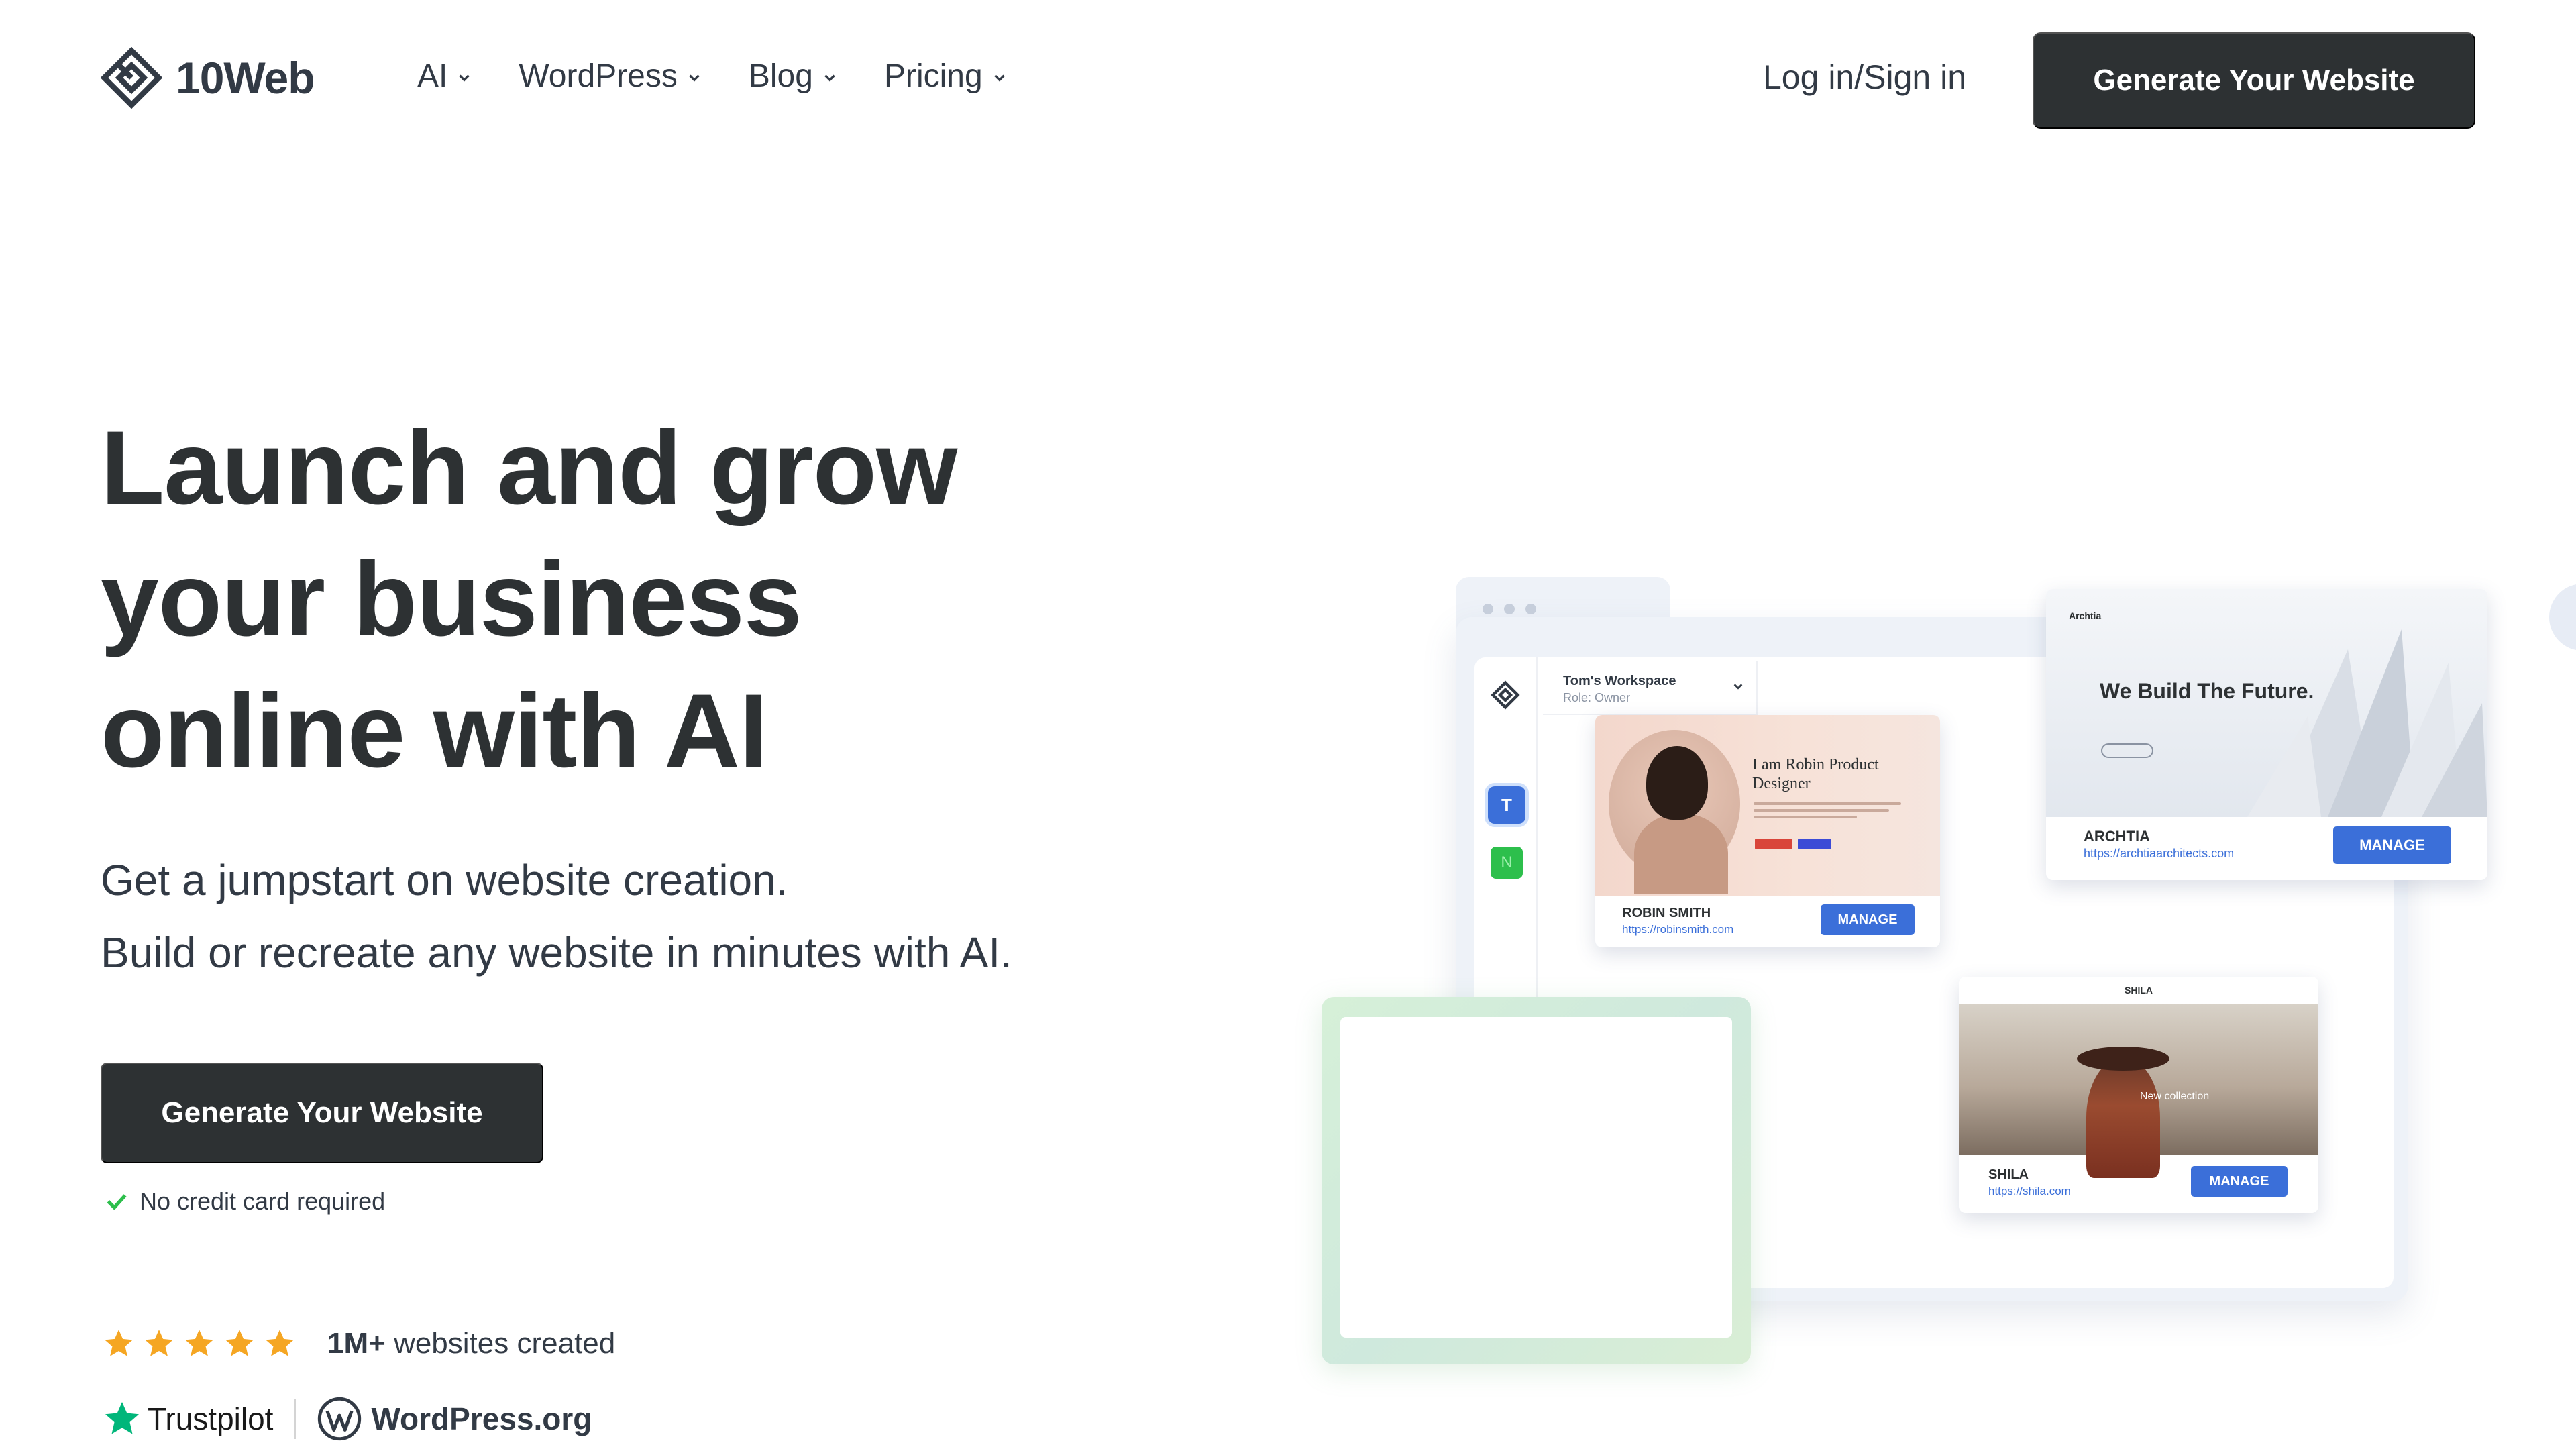  What do you see at coordinates (434, 731) in the screenshot?
I see `hero-title-line: online with AI` at bounding box center [434, 731].